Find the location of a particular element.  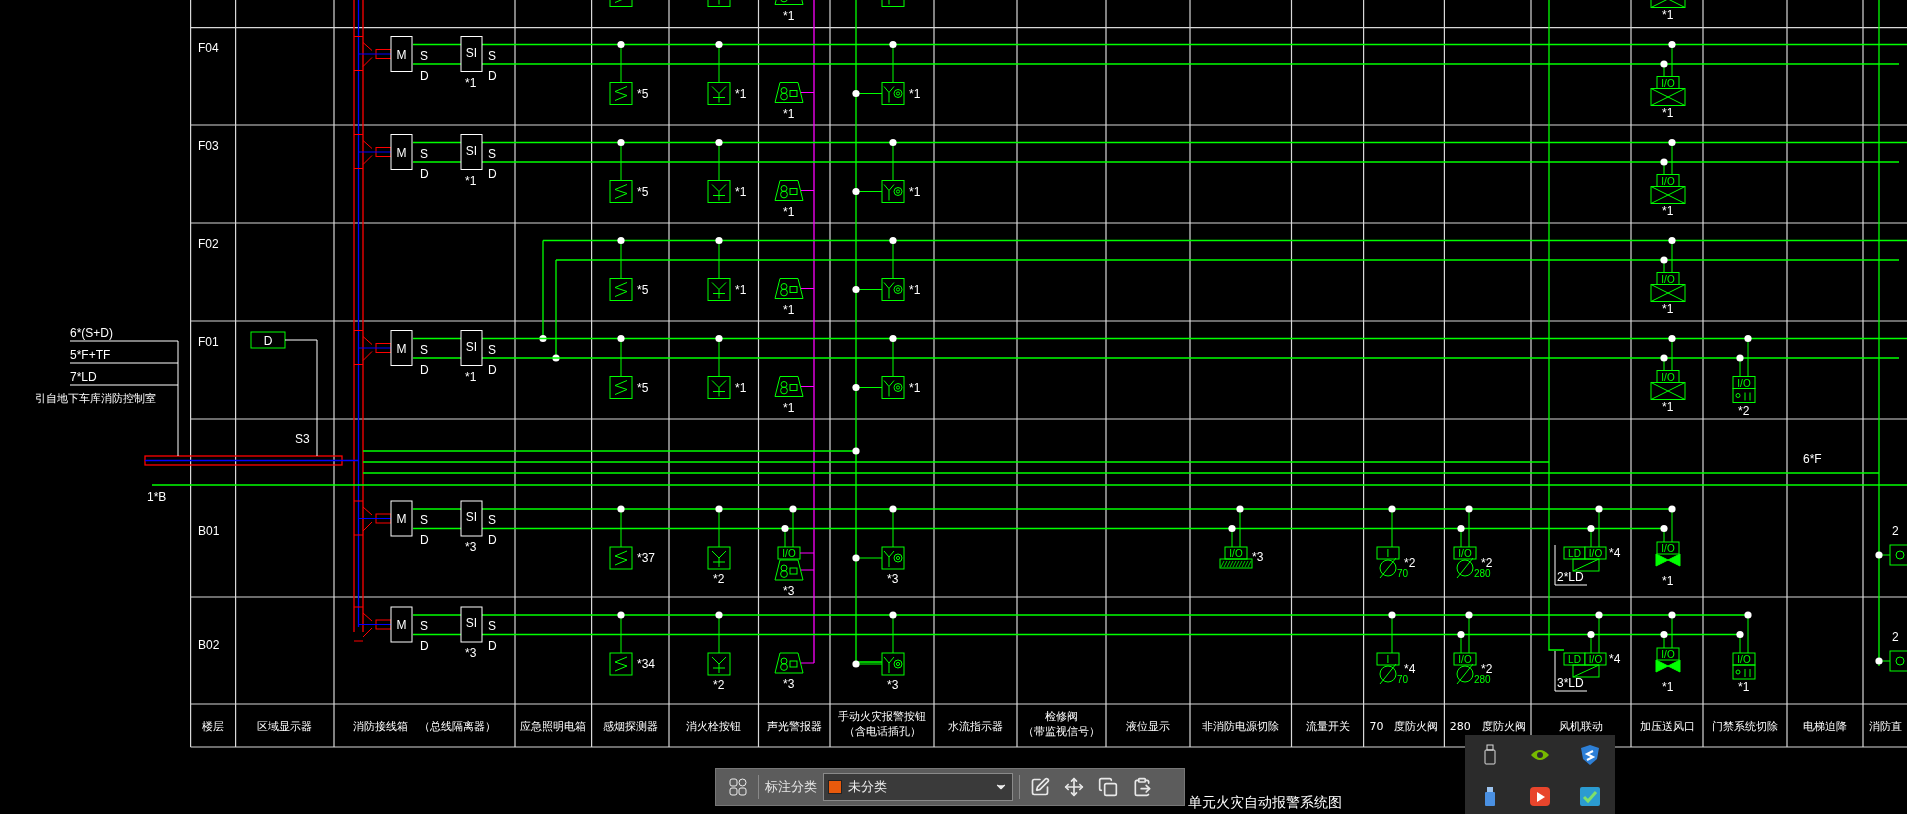

column-header: 水流指示器 is located at coordinates (975, 726).